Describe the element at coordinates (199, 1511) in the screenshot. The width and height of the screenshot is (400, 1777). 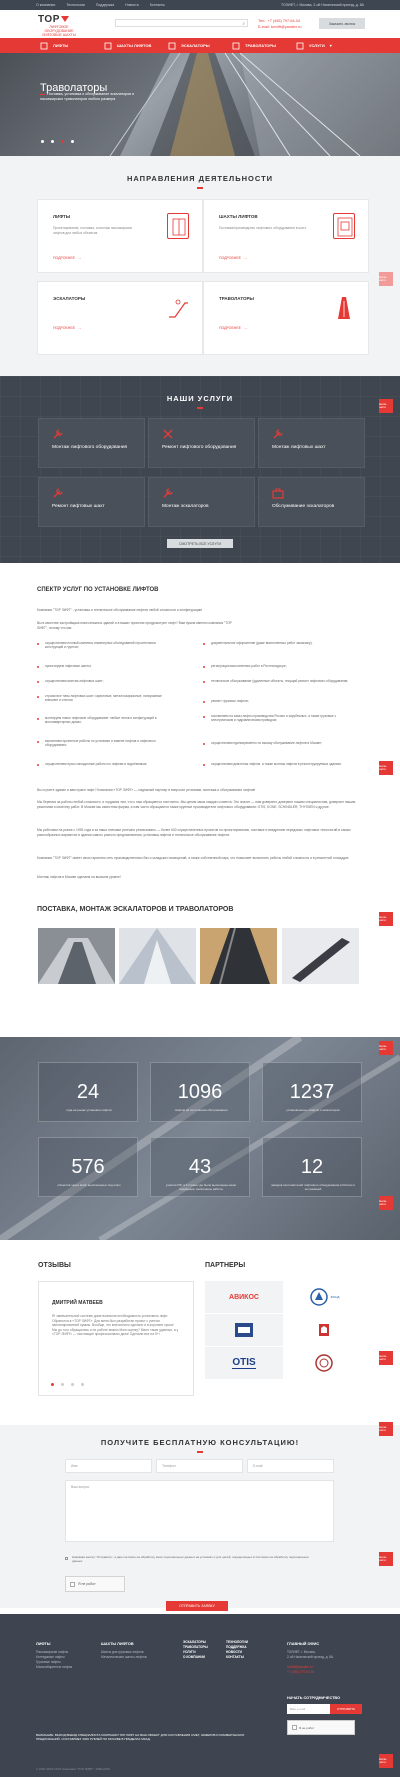
I see `message-field: Ваш вопрос` at that location.